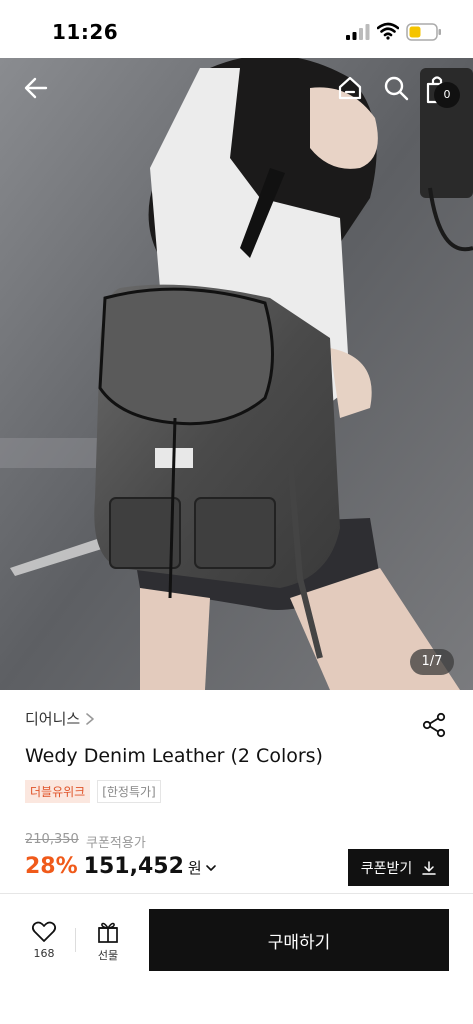  Describe the element at coordinates (44, 953) in the screenshot. I see `like-count: 168` at that location.